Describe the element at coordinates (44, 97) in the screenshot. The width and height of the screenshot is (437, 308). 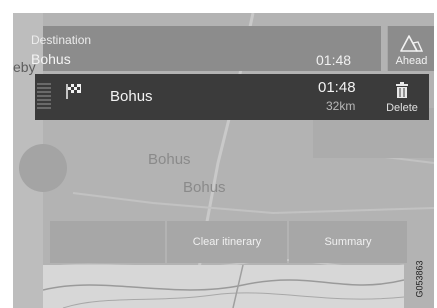
I see `drag-handle-icon` at that location.